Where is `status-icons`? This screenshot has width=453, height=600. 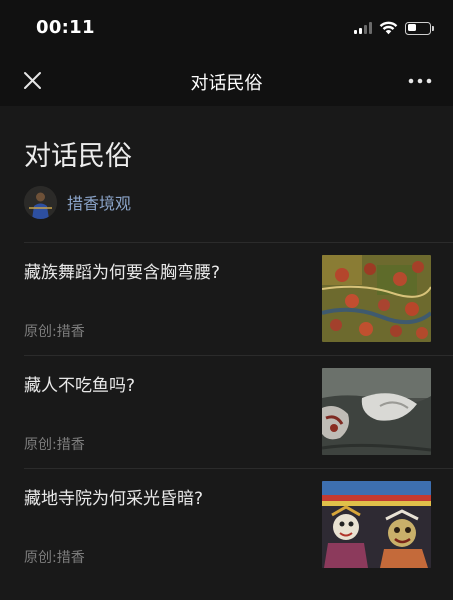 status-icons is located at coordinates (394, 28).